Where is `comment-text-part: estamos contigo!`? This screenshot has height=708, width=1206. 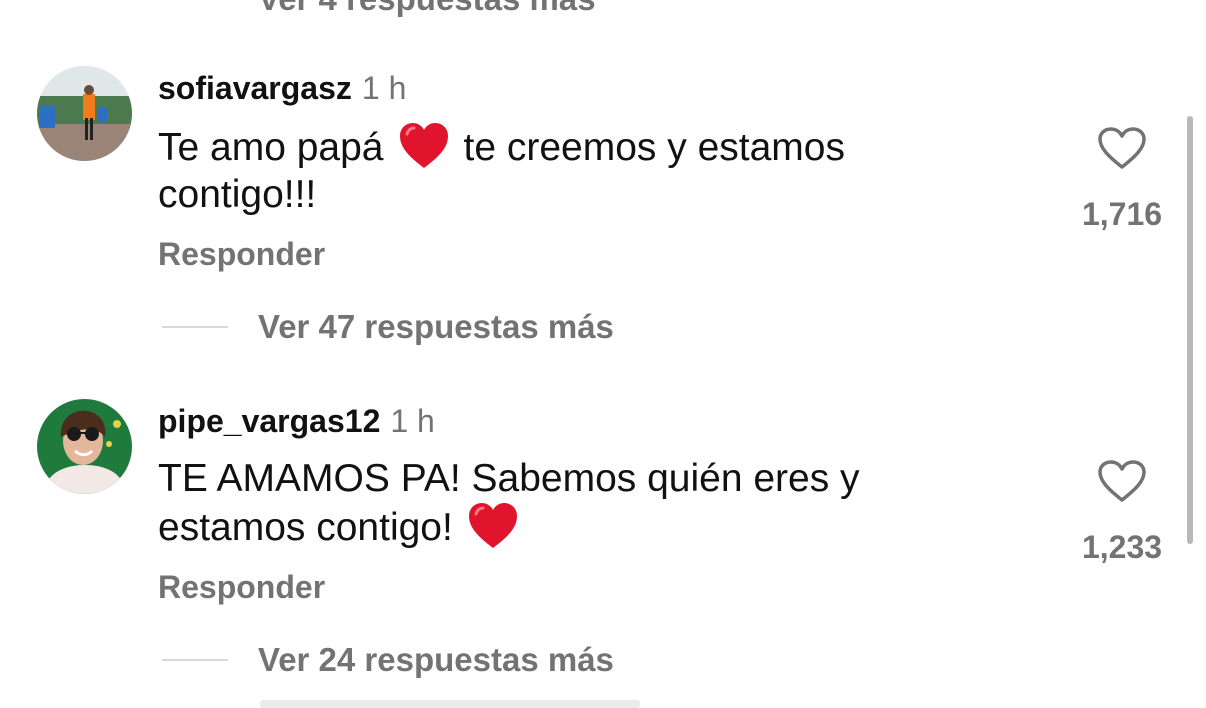 comment-text-part: estamos contigo! is located at coordinates (305, 527).